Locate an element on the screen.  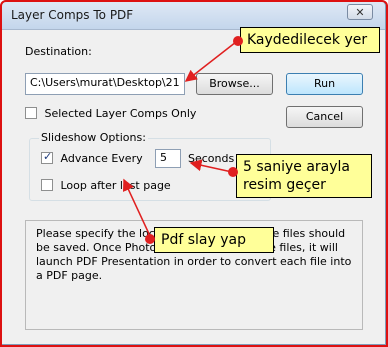
run-button: Run is located at coordinates (324, 84).